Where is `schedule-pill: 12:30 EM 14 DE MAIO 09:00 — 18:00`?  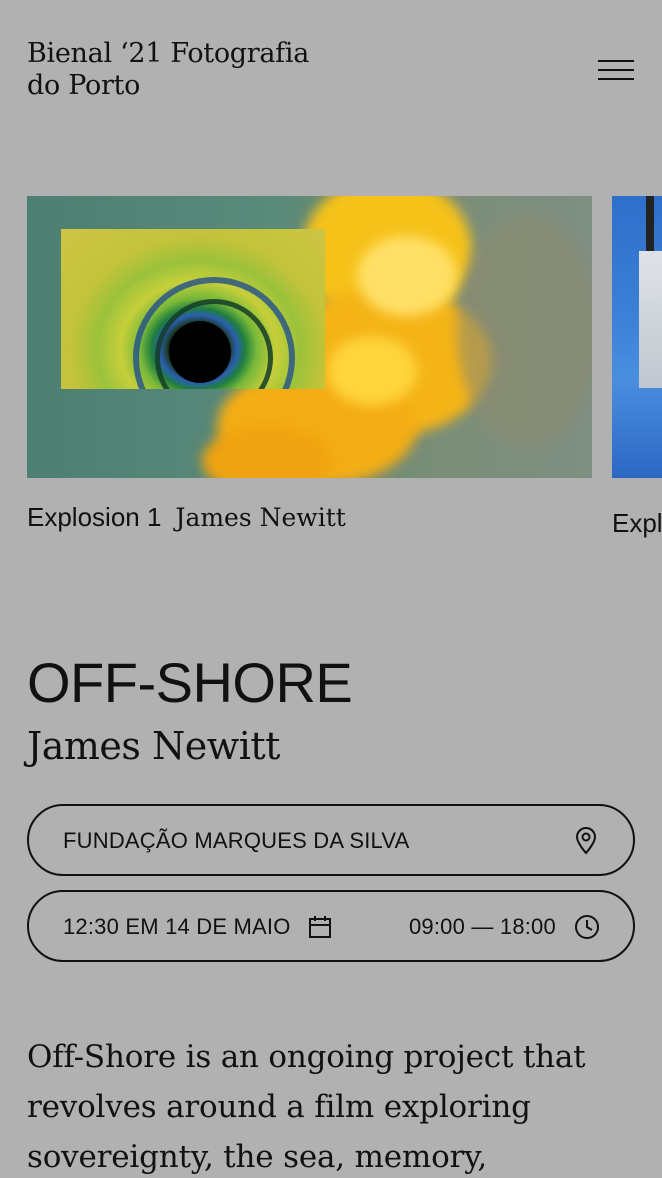
schedule-pill: 12:30 EM 14 DE MAIO 09:00 — 18:00 is located at coordinates (331, 926).